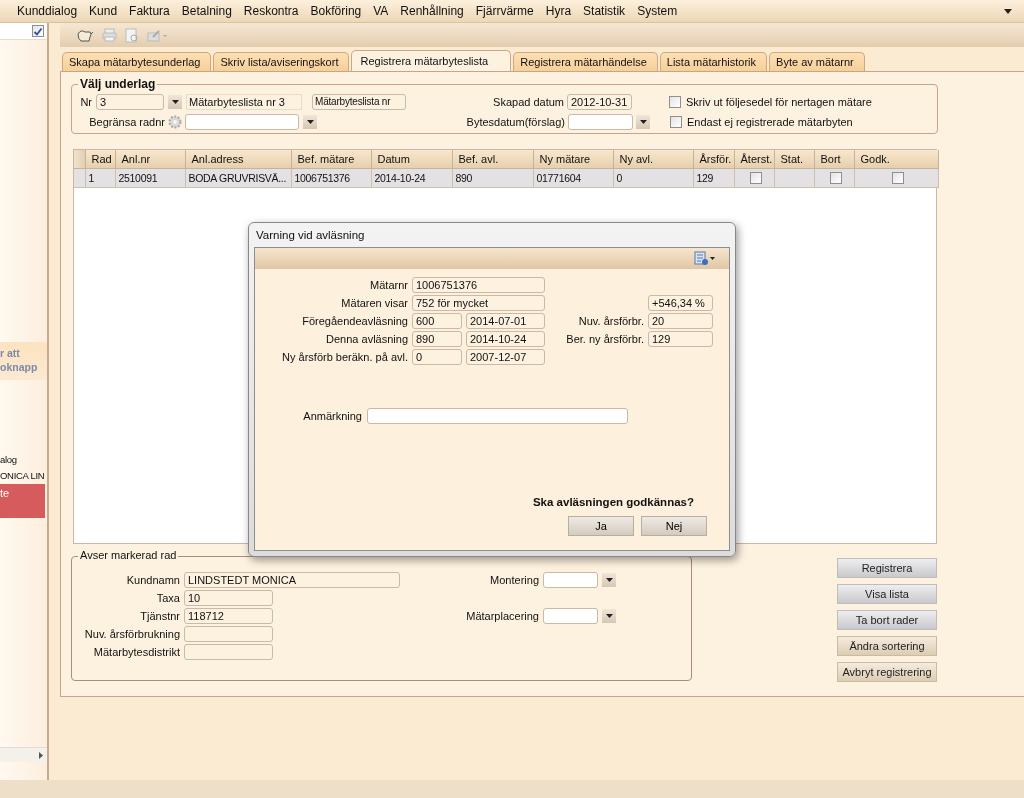 The width and height of the screenshot is (1024, 798). Describe the element at coordinates (794, 159) in the screenshot. I see `column-header: Stat.` at that location.